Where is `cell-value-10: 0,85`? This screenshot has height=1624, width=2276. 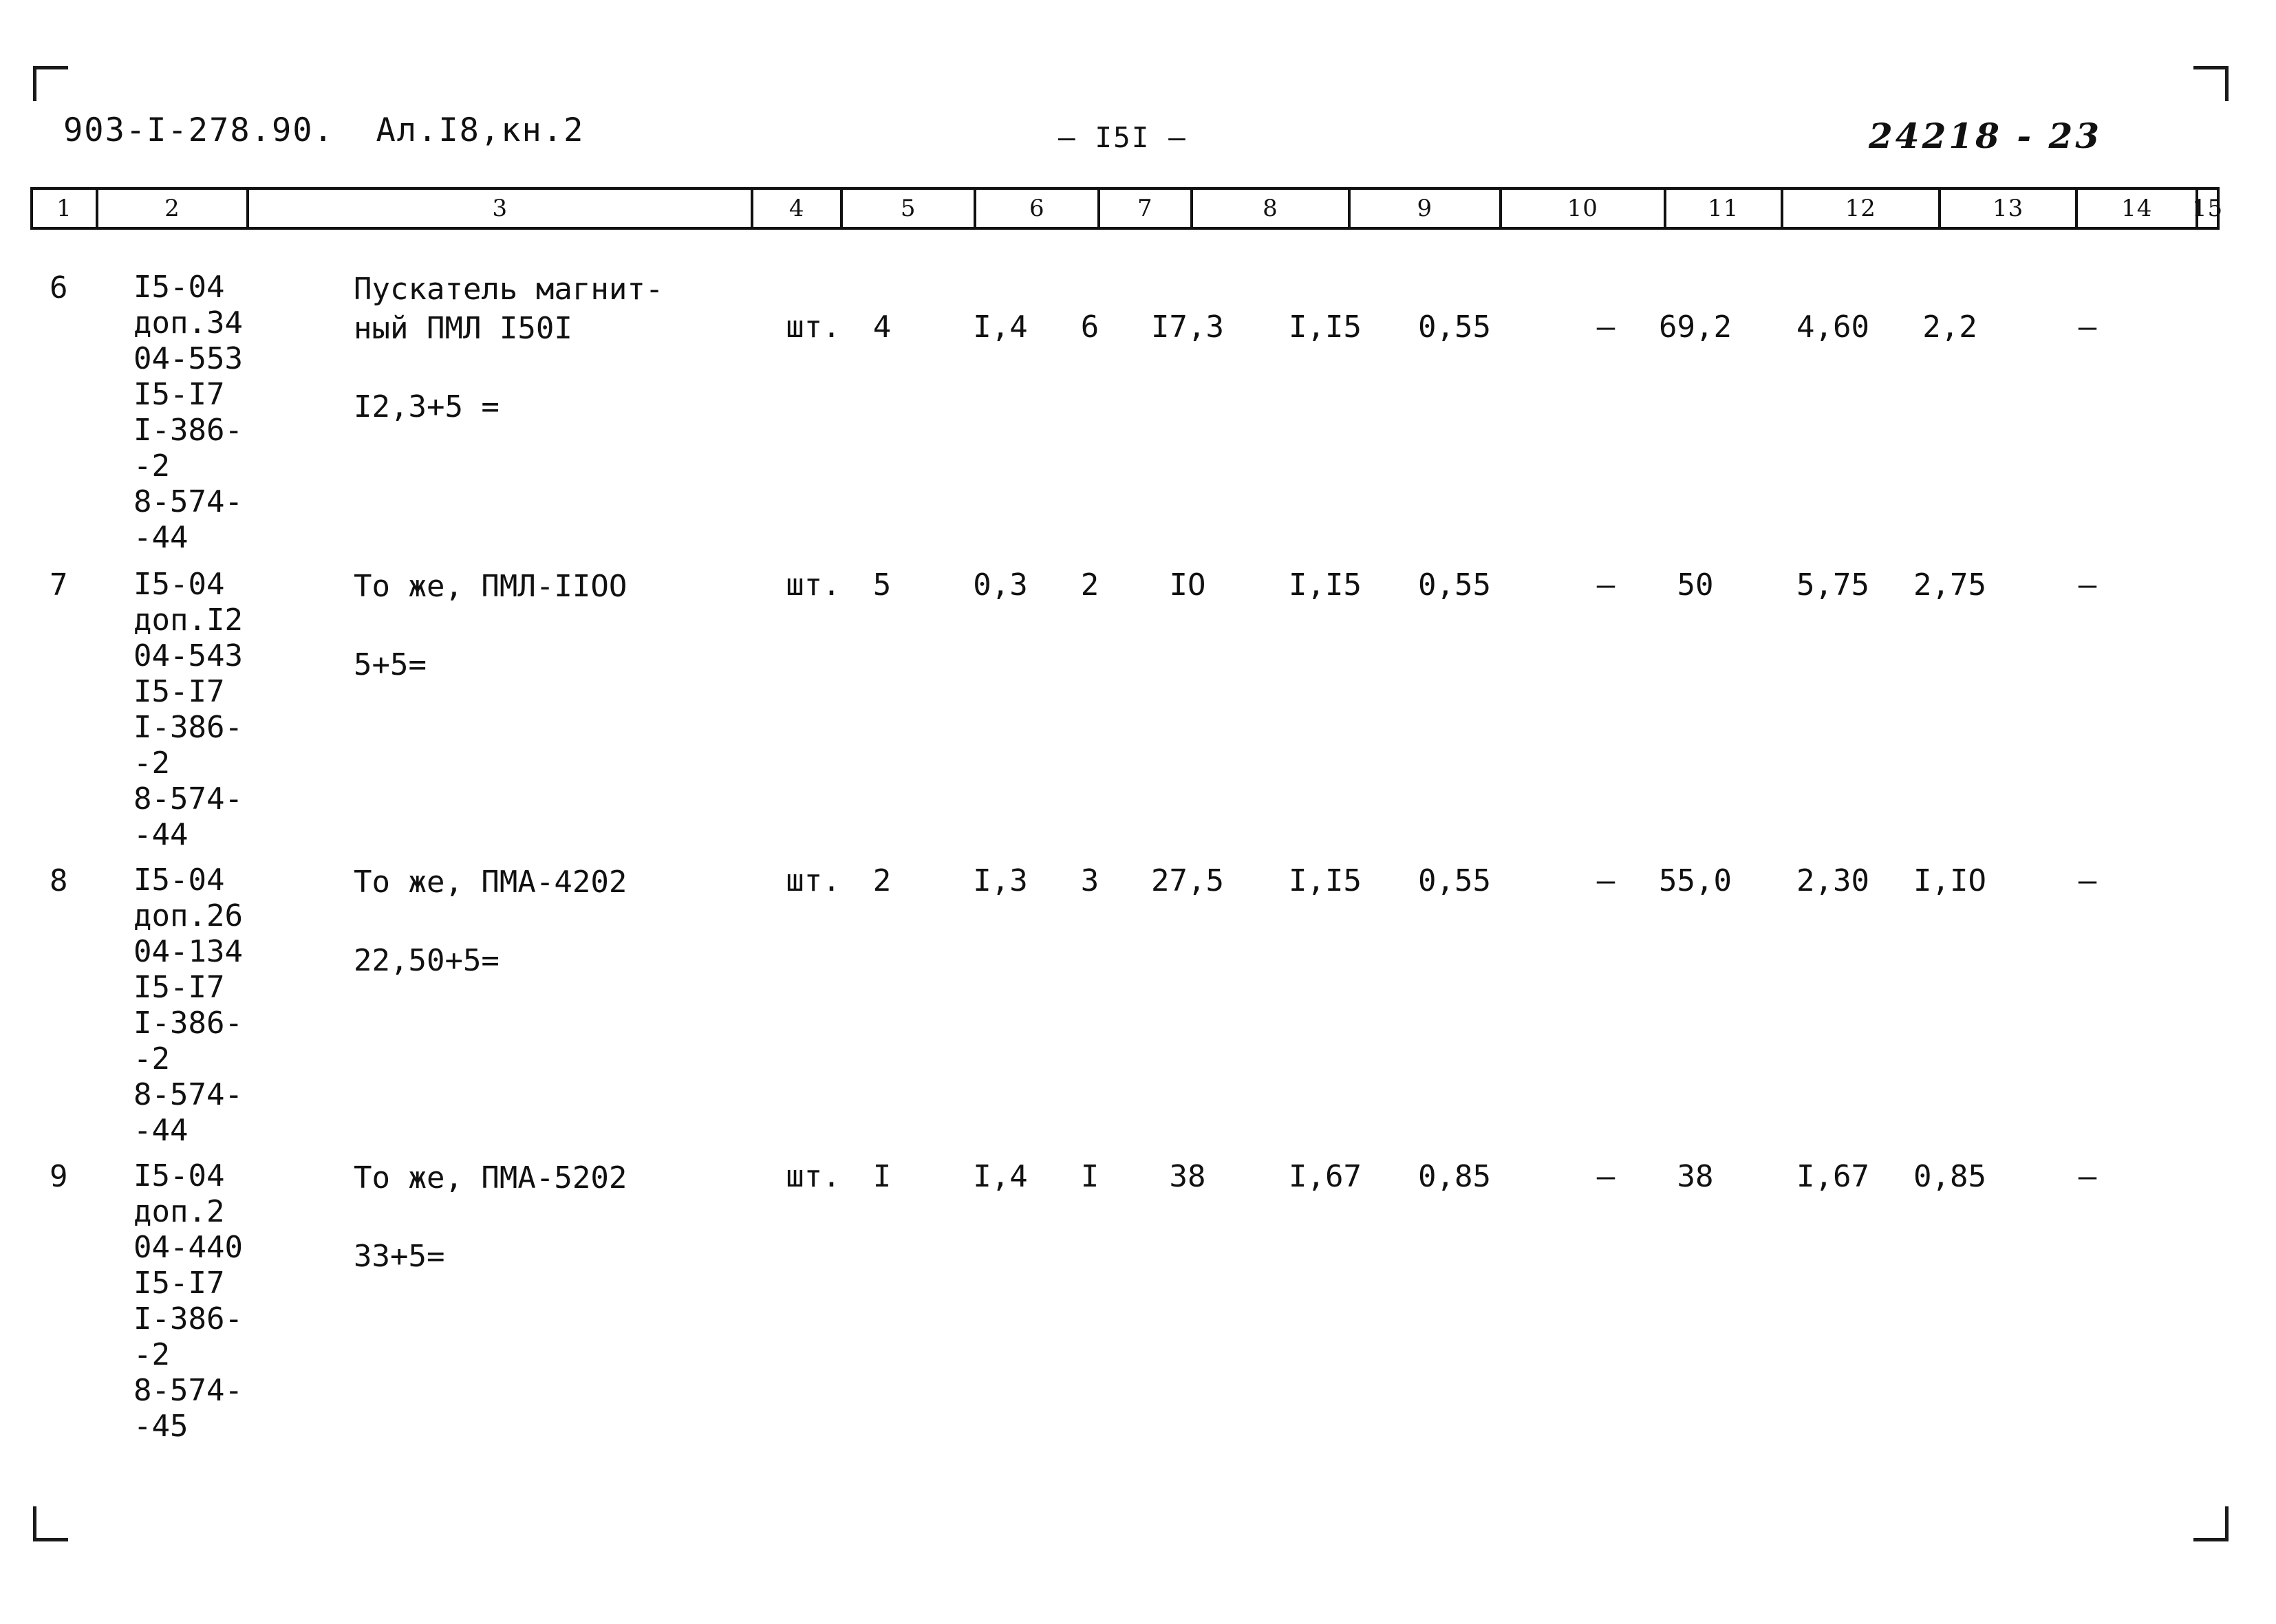
cell-value-10: 0,85 is located at coordinates (1454, 1176).